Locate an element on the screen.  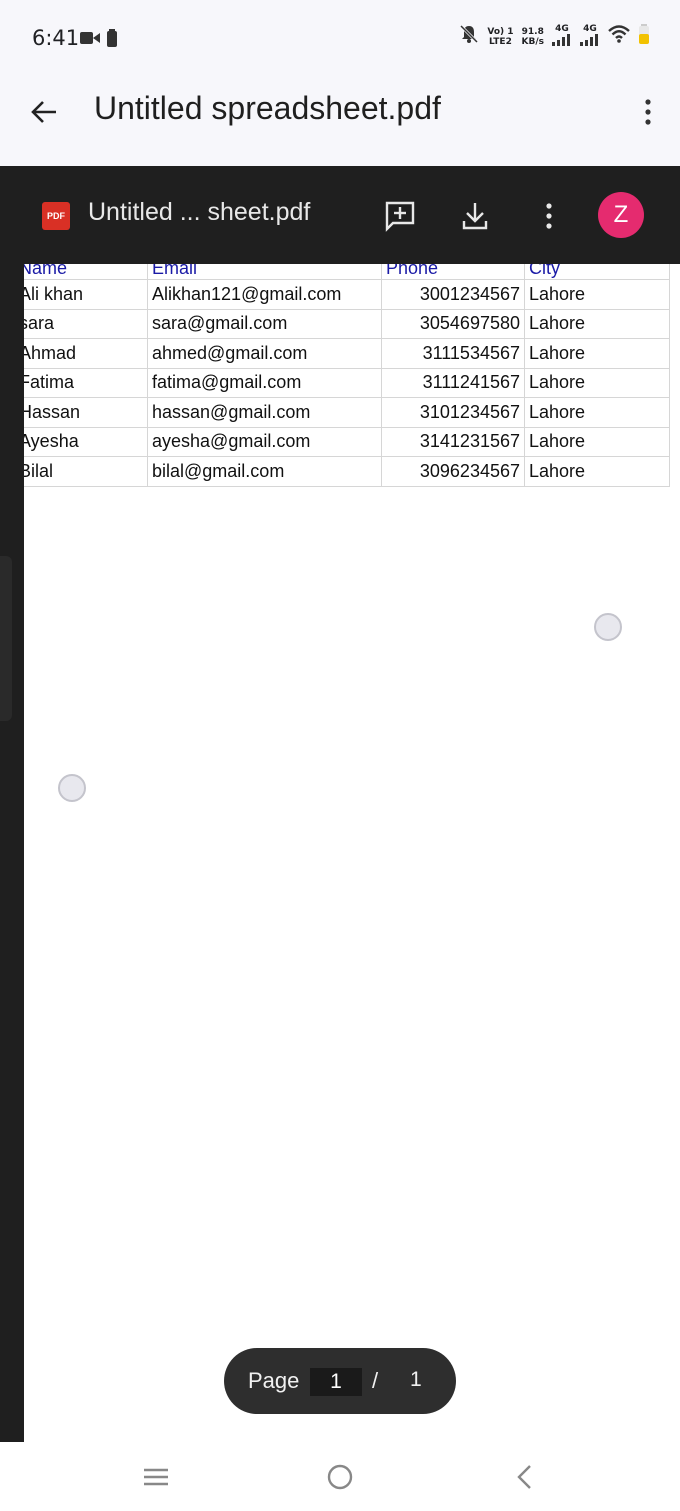
cell-email: ayesha@gmail.com is located at coordinates (264, 441).